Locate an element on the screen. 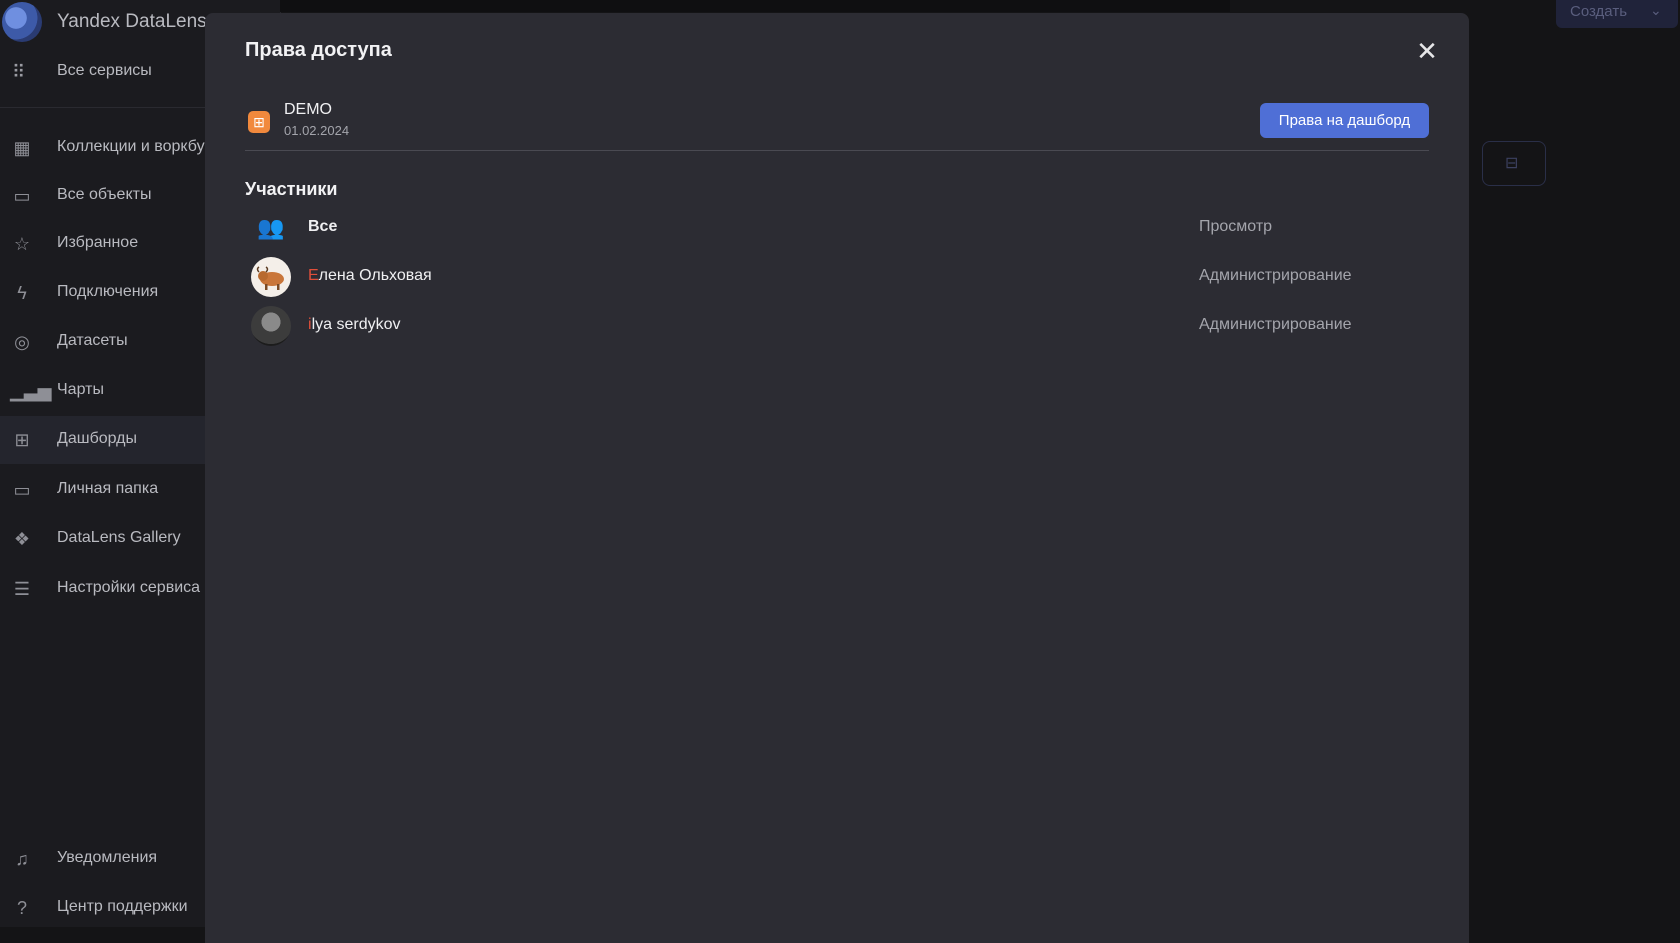 Image resolution: width=1680 pixels, height=943 pixels. sidebar-item-label: Настройки сервиса is located at coordinates (129, 587).